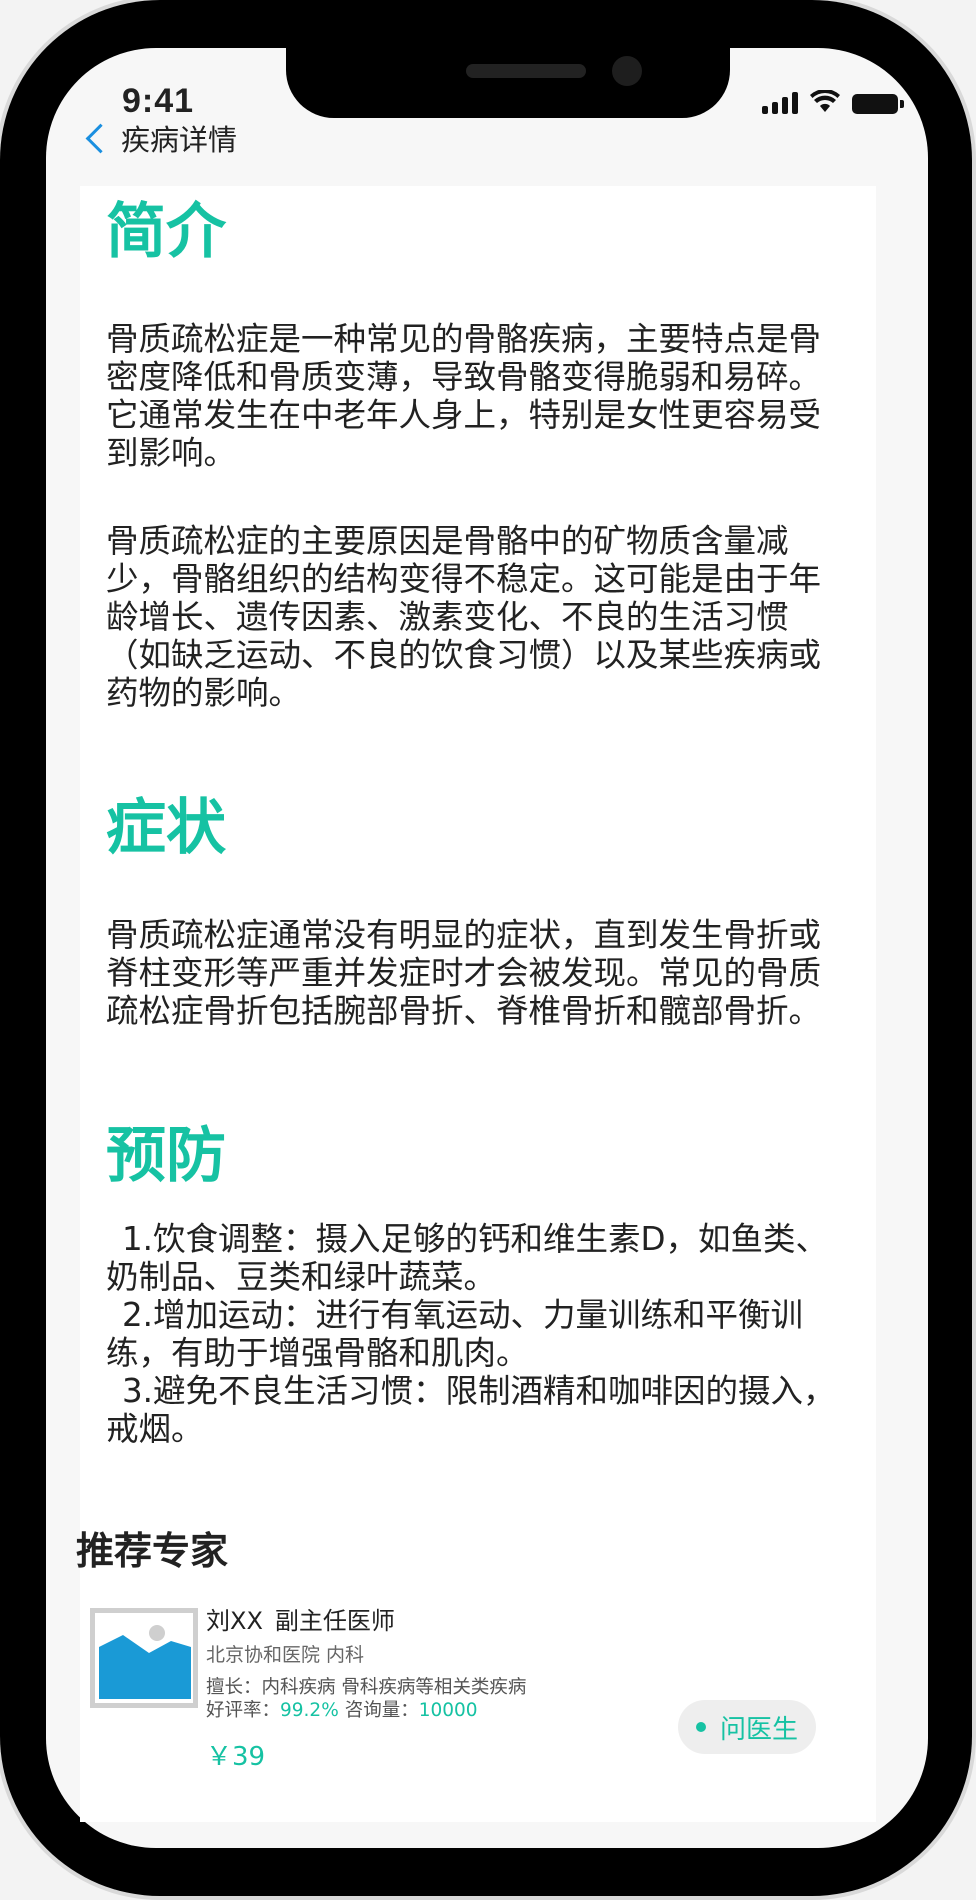 This screenshot has width=976, height=1900. What do you see at coordinates (166, 232) in the screenshot?
I see `section-title-intro: 简介` at bounding box center [166, 232].